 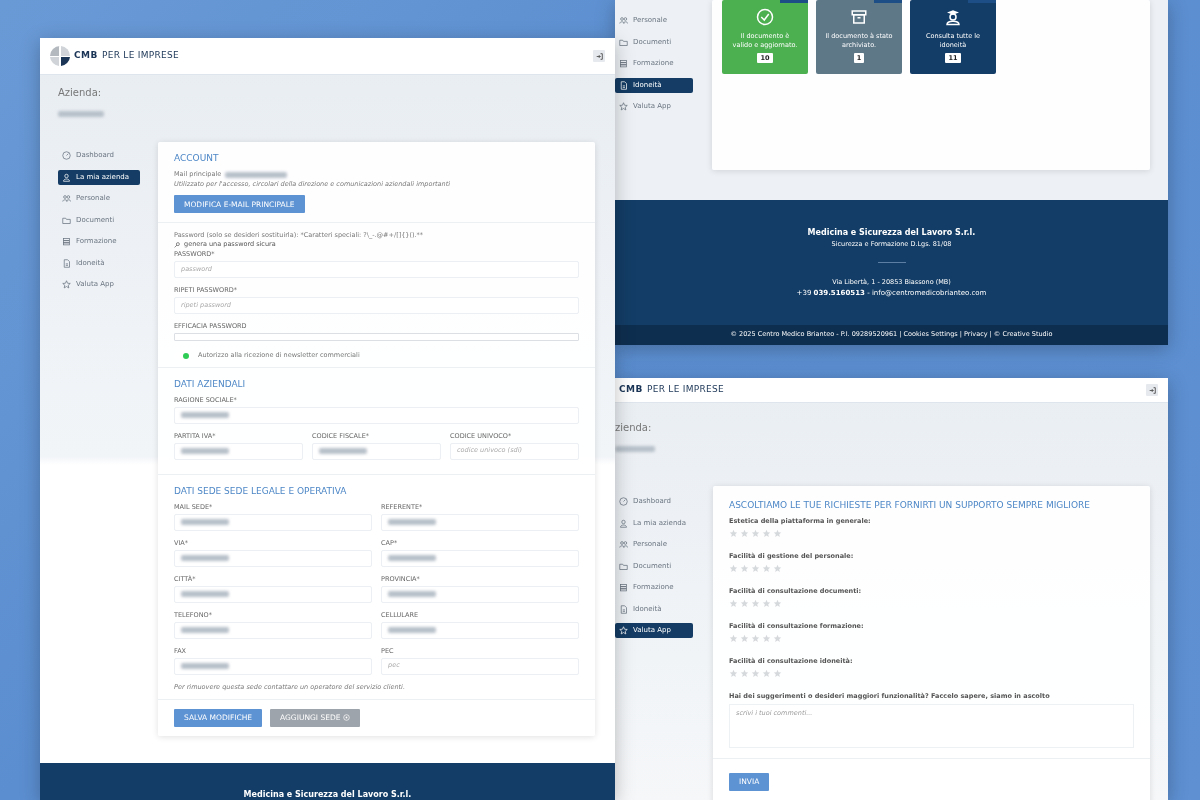 I want to click on section-title: ACCOUNT, so click(x=197, y=158).